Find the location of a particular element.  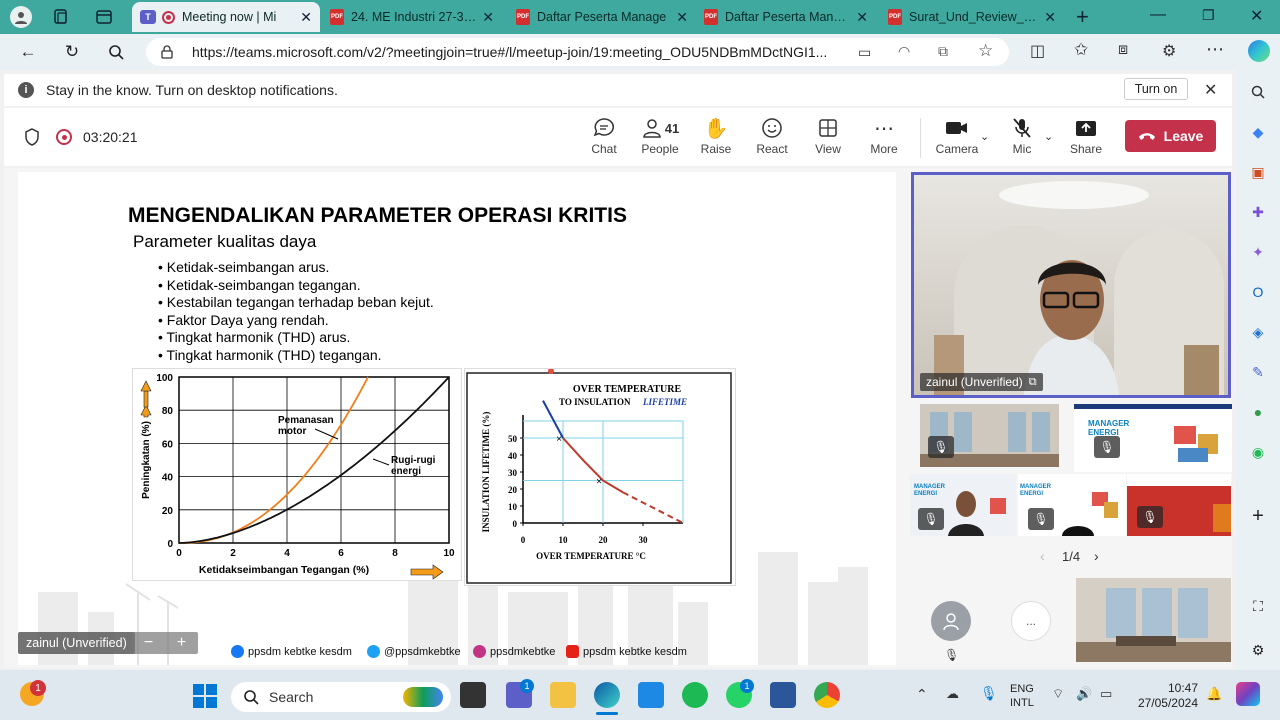

wifi-icon: ⌔ is located at coordinates (1058, 694).